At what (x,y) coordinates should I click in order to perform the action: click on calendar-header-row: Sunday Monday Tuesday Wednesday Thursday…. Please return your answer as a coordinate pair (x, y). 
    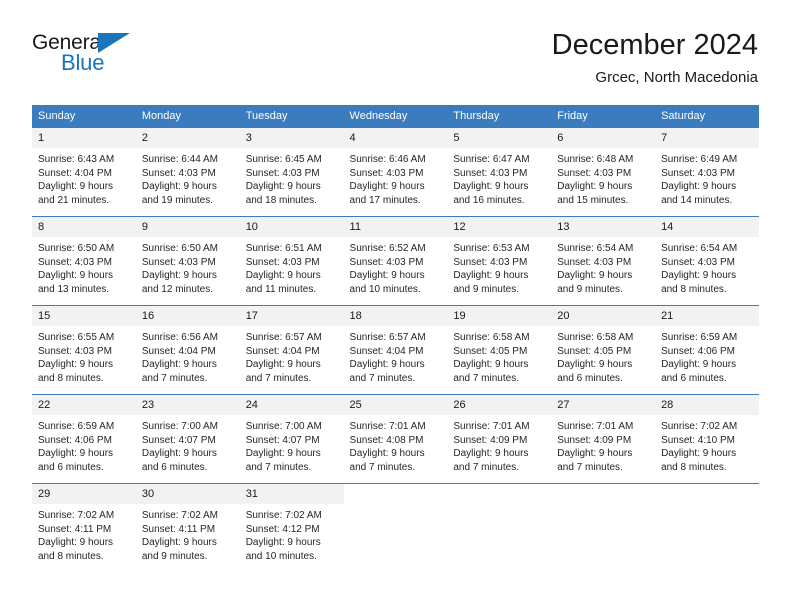
    Looking at the image, I should click on (395, 116).